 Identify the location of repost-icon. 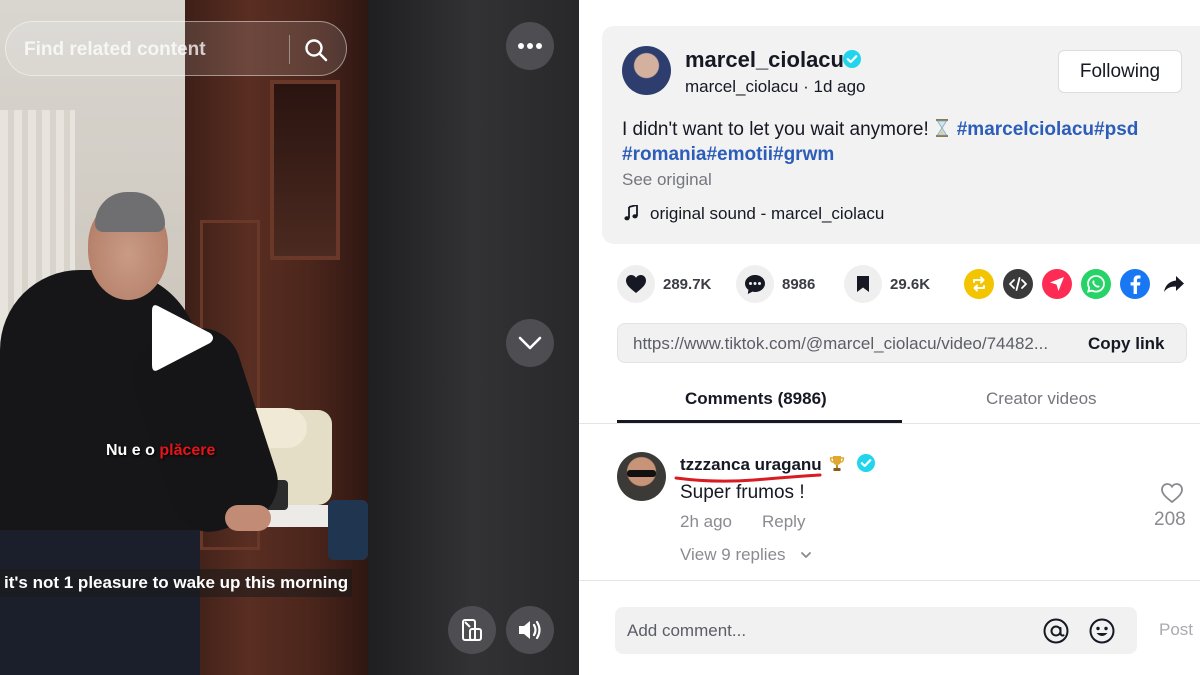
(979, 284).